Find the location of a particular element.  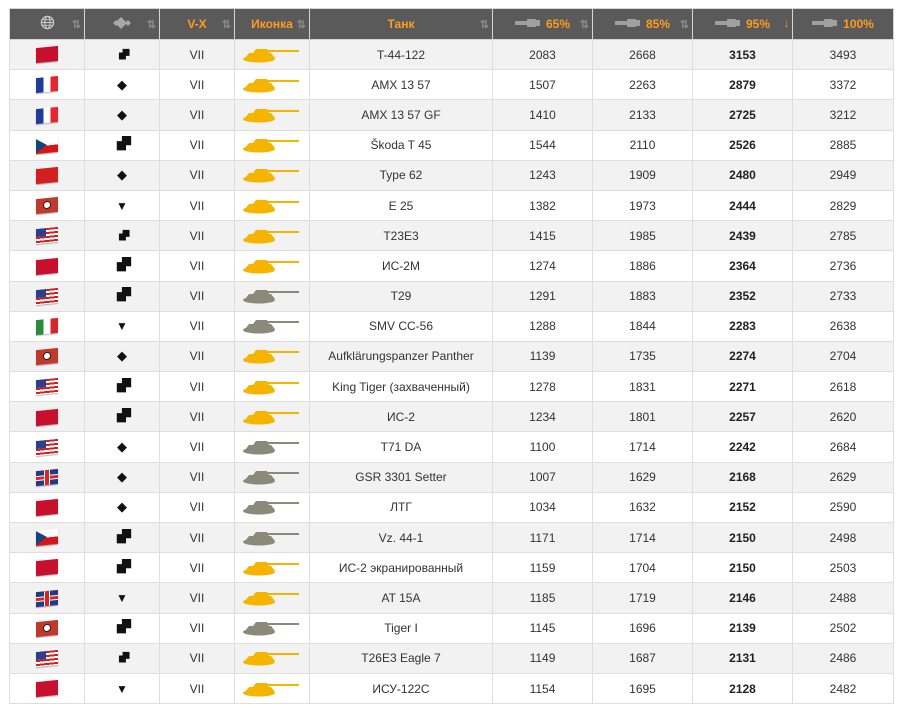

tank-name-cell: Aufklärungspanzer Panther is located at coordinates (401, 356).